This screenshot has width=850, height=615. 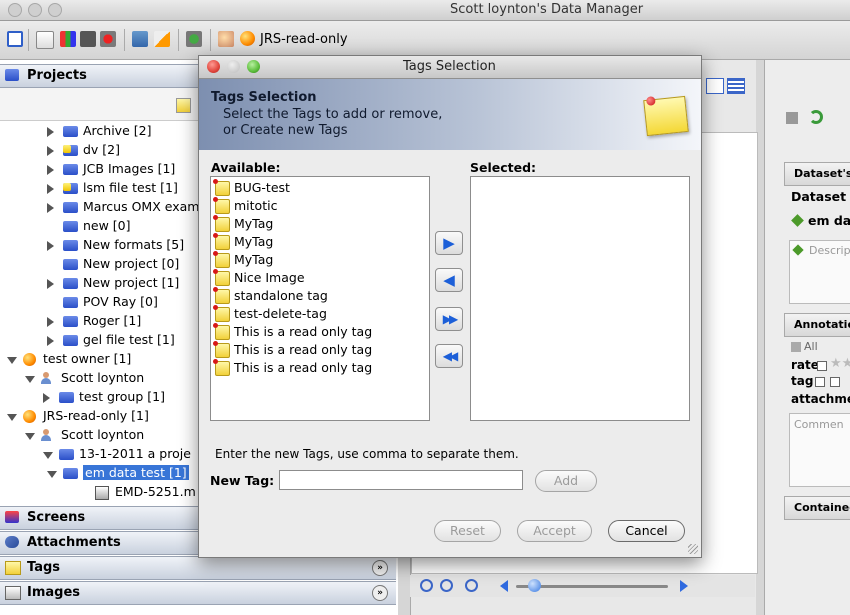 I want to click on tag-list-item: Nice Image, so click(x=319, y=278).